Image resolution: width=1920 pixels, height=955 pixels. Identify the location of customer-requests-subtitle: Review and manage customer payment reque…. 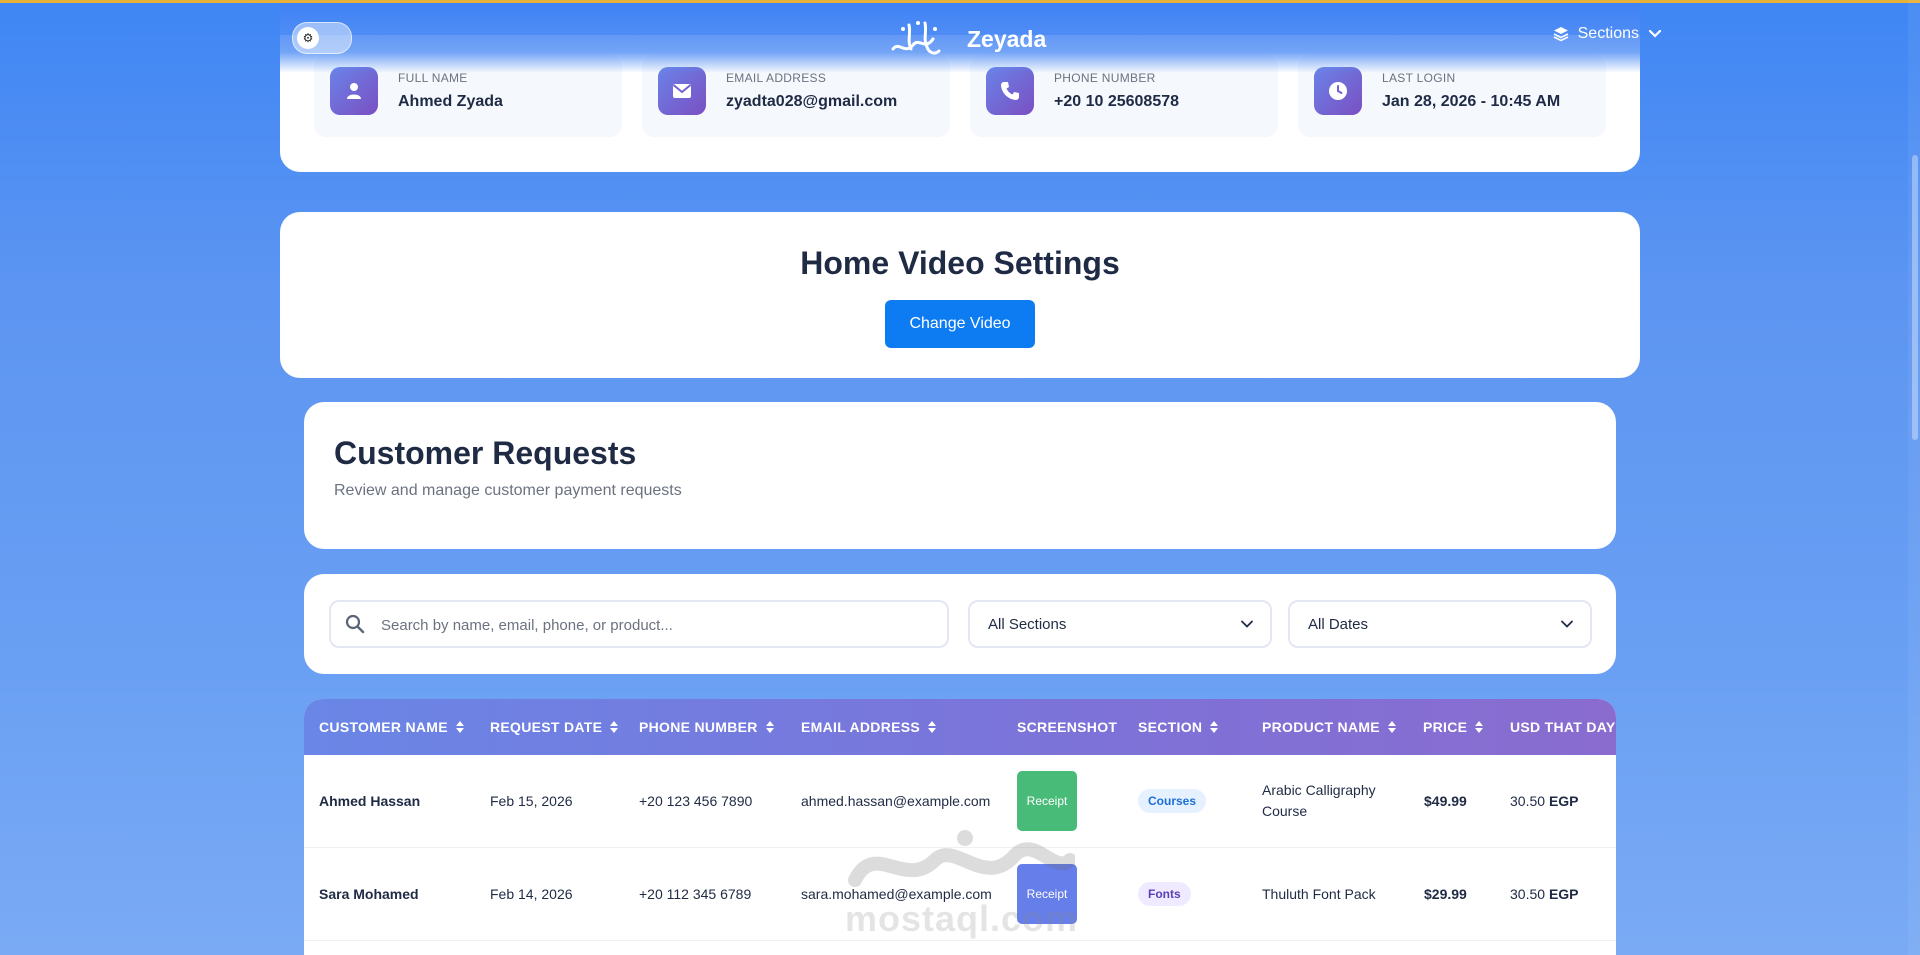
(508, 490).